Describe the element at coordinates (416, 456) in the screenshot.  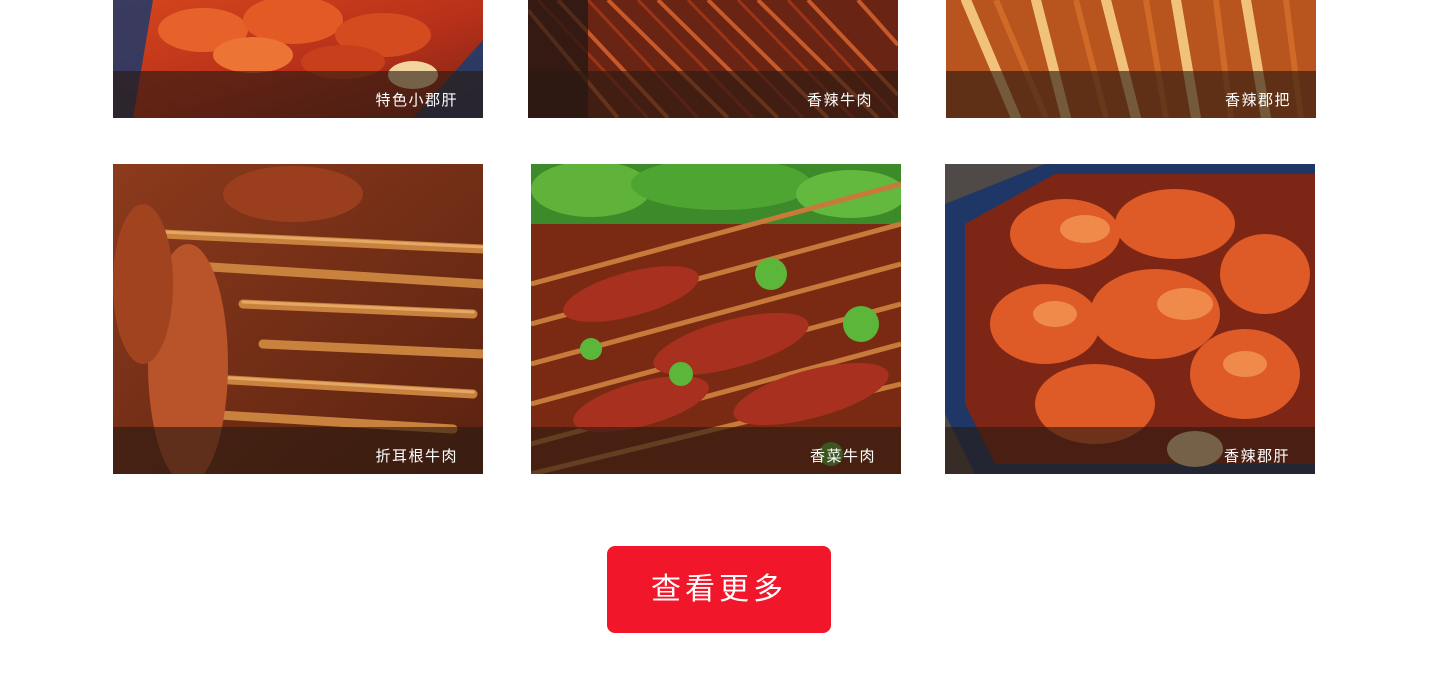
I see `item-label: 折耳根牛肉` at that location.